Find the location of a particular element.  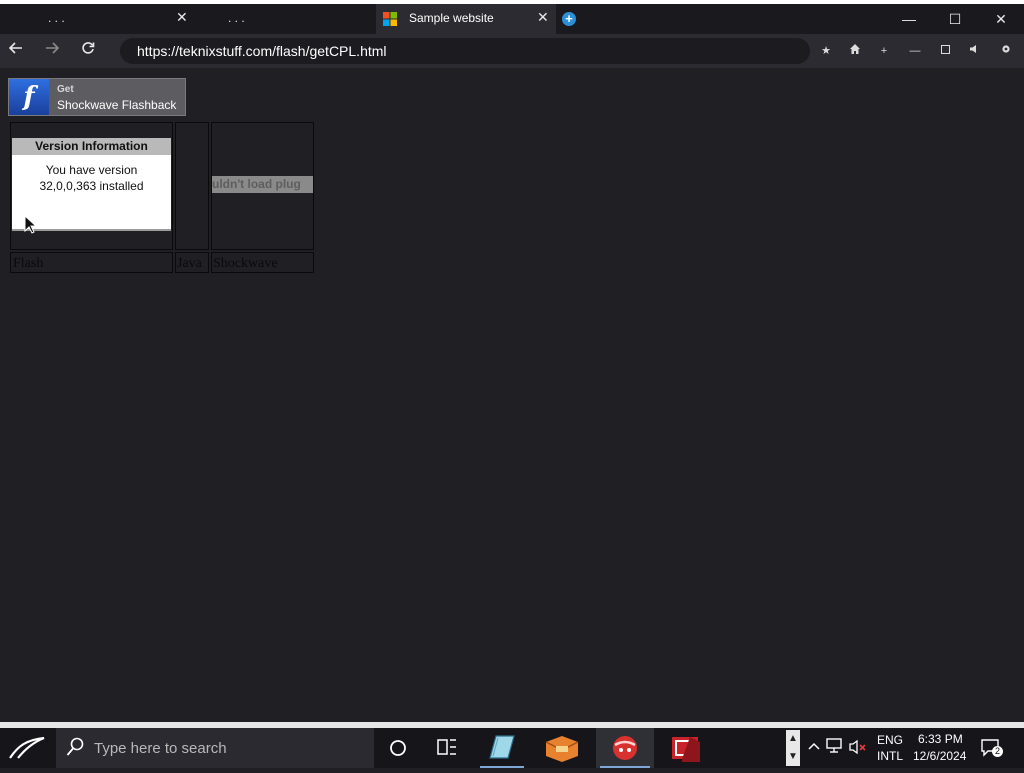

start-button is located at coordinates (28, 748).